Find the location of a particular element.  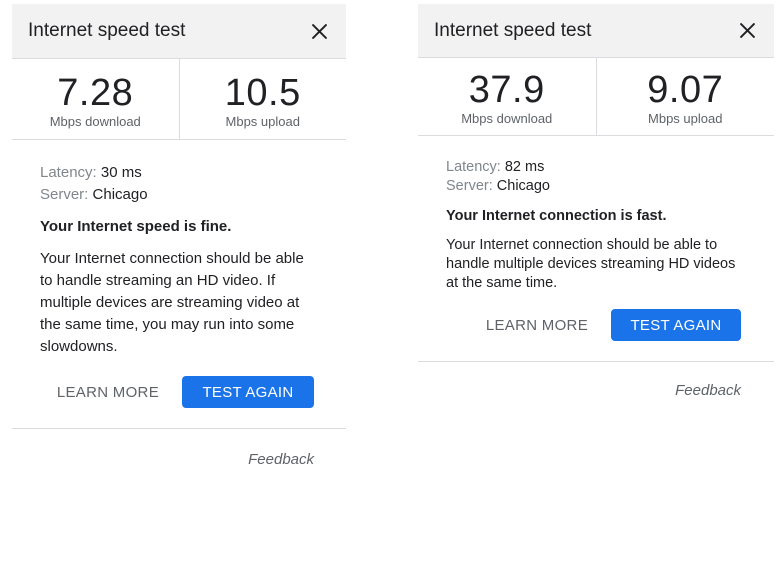

speed-metrics: 7.28 Mbps download 10.5 Mbps upload is located at coordinates (179, 99).